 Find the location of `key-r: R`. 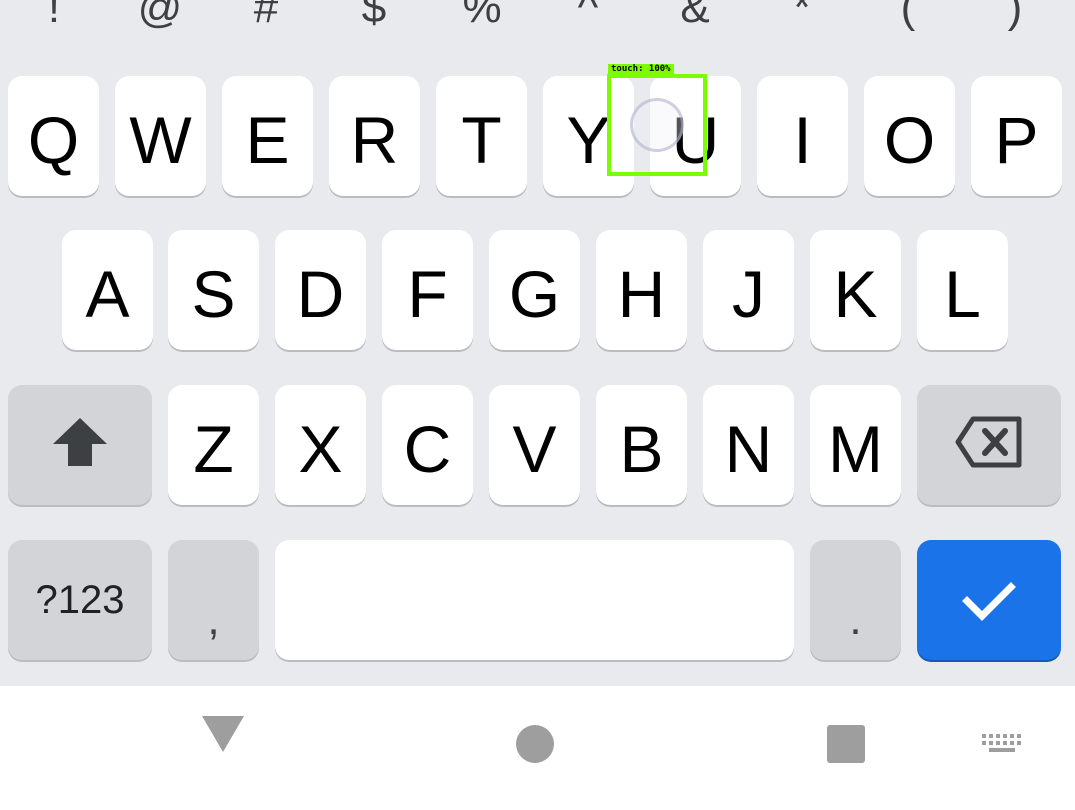

key-r: R is located at coordinates (374, 136).